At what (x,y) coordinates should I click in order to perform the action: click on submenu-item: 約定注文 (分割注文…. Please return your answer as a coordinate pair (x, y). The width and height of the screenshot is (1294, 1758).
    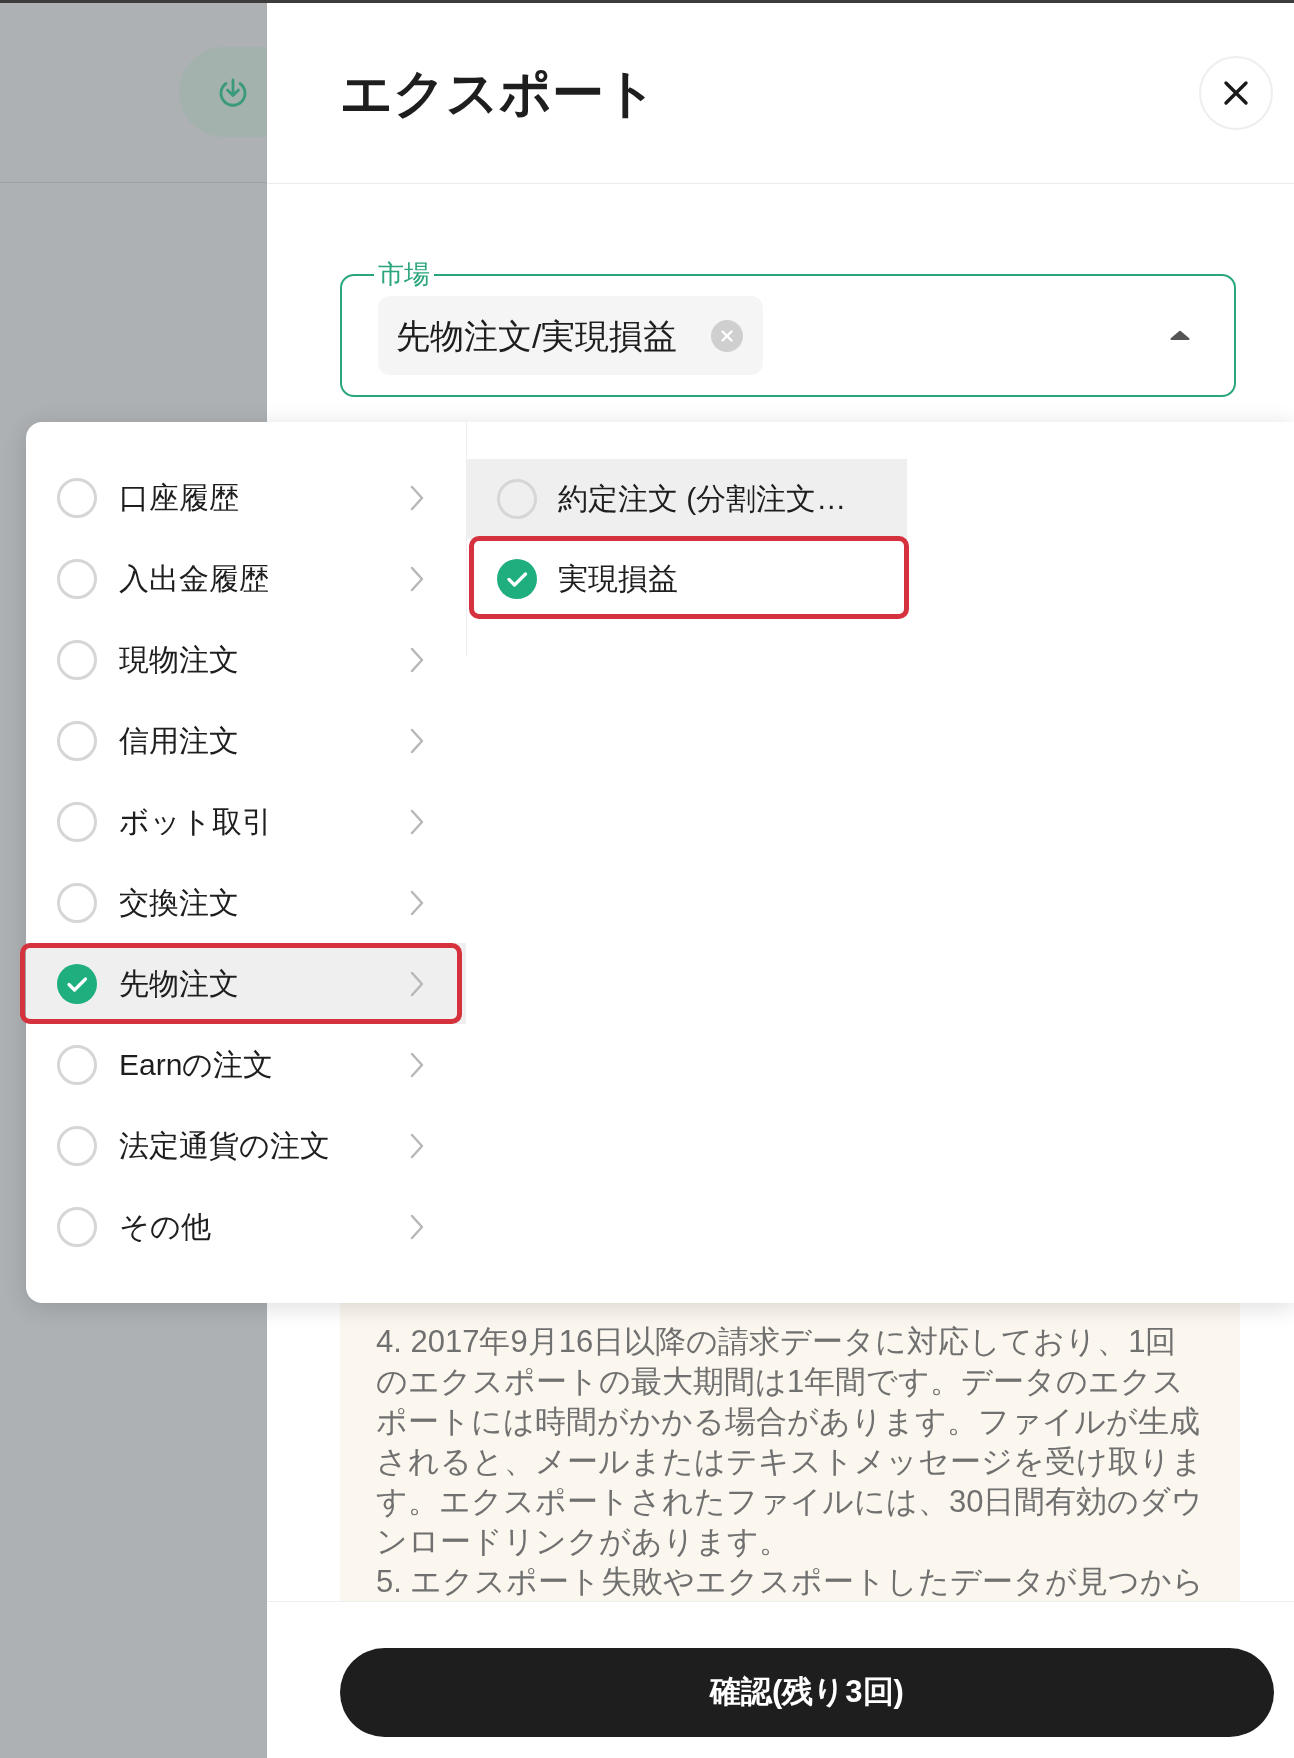
    Looking at the image, I should click on (687, 499).